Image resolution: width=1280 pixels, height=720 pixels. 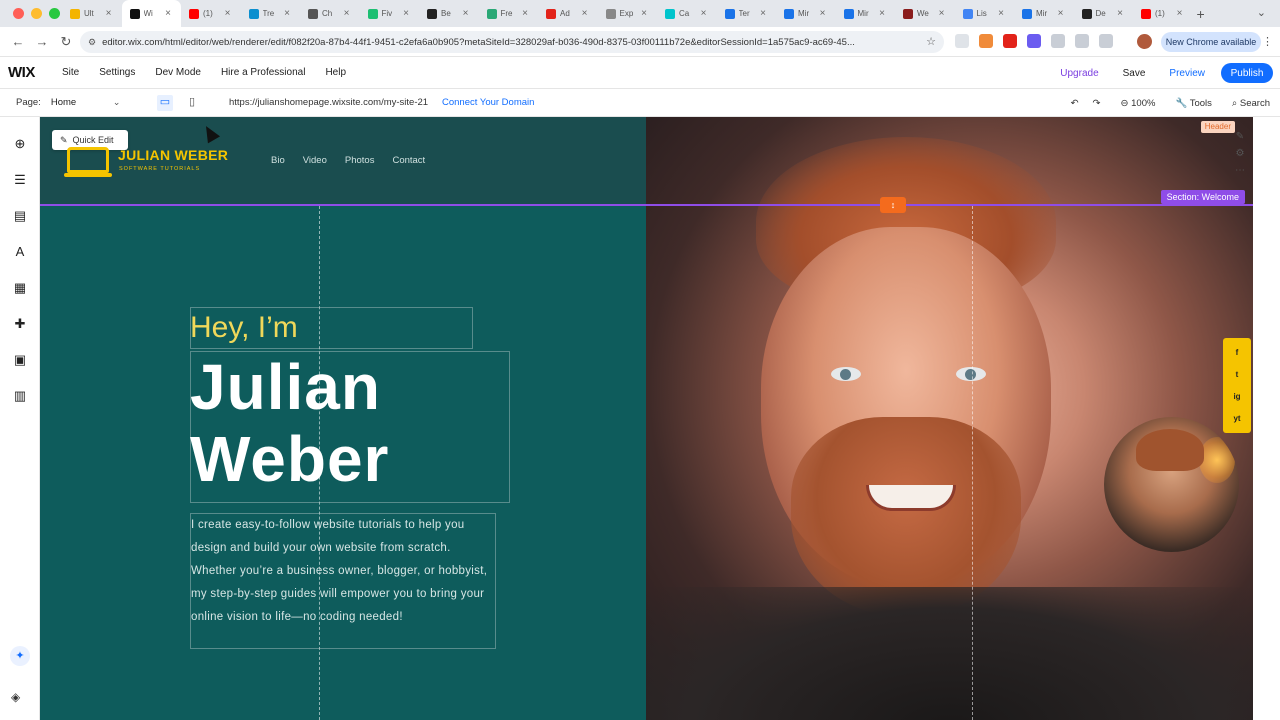 What do you see at coordinates (20, 288) in the screenshot?
I see `add-apps-icon: ▦` at bounding box center [20, 288].